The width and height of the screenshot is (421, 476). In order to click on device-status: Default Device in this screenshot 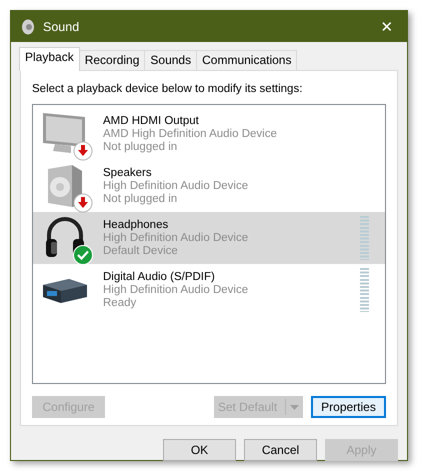, I will do `click(141, 251)`.